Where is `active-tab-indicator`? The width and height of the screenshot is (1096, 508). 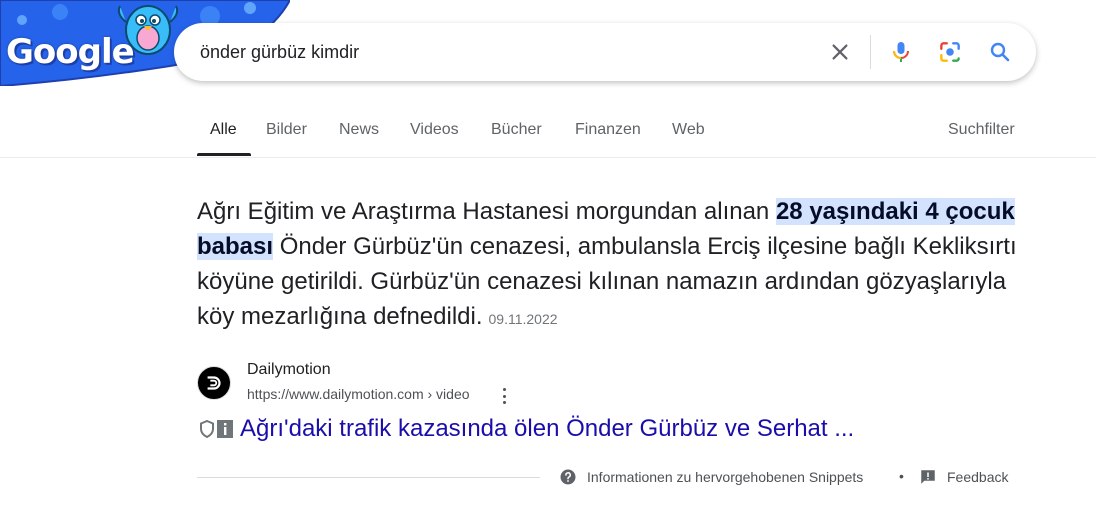
active-tab-indicator is located at coordinates (224, 154).